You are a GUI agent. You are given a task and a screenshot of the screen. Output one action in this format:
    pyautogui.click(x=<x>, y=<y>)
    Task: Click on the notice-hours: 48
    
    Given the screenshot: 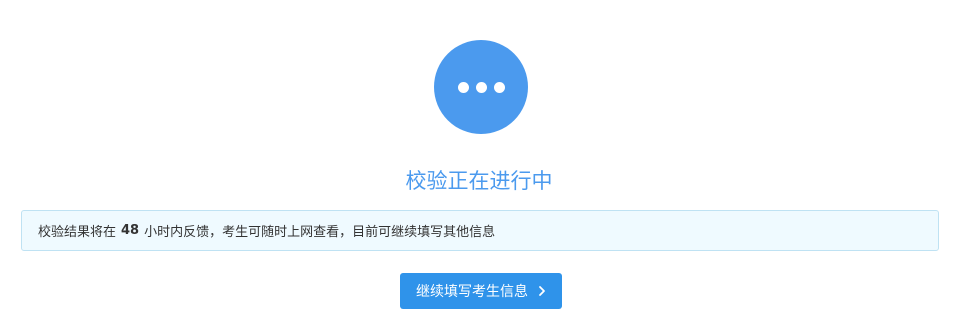 What is the action you would take?
    pyautogui.click(x=130, y=230)
    